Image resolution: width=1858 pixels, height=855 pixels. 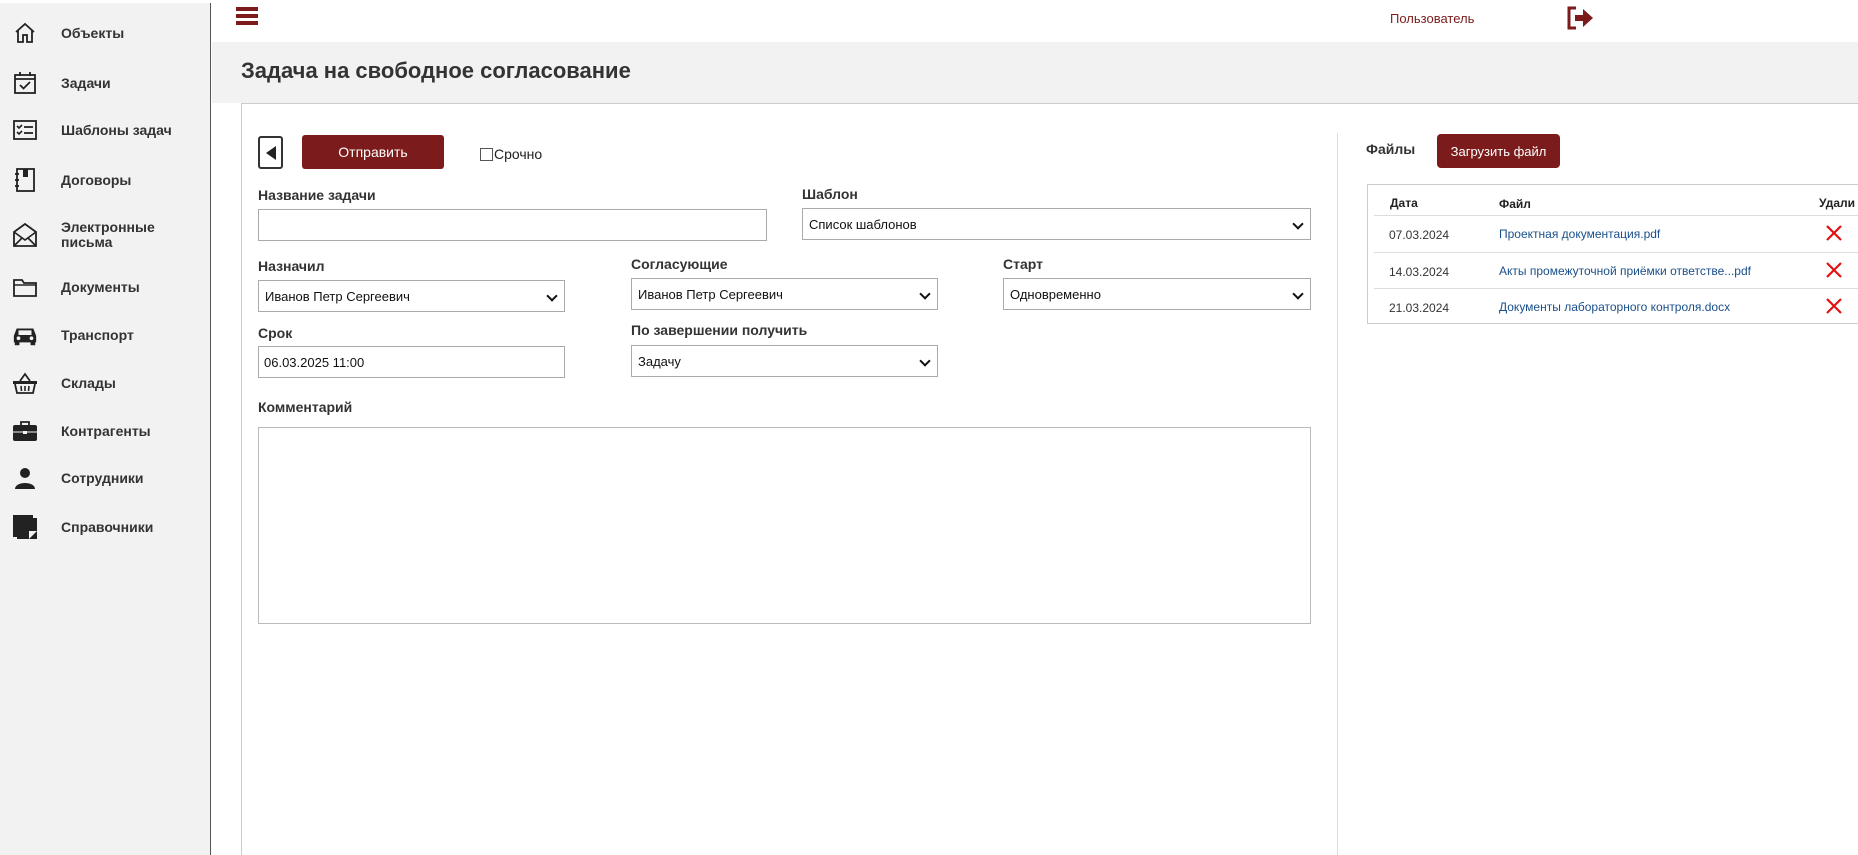 What do you see at coordinates (830, 194) in the screenshot?
I see `template-label: Шаблон` at bounding box center [830, 194].